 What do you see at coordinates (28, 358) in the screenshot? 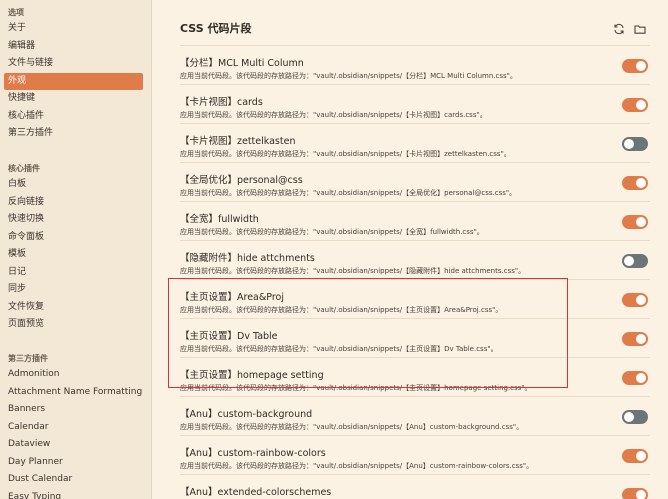
I see `sidebar-section-title: 第三方插件` at bounding box center [28, 358].